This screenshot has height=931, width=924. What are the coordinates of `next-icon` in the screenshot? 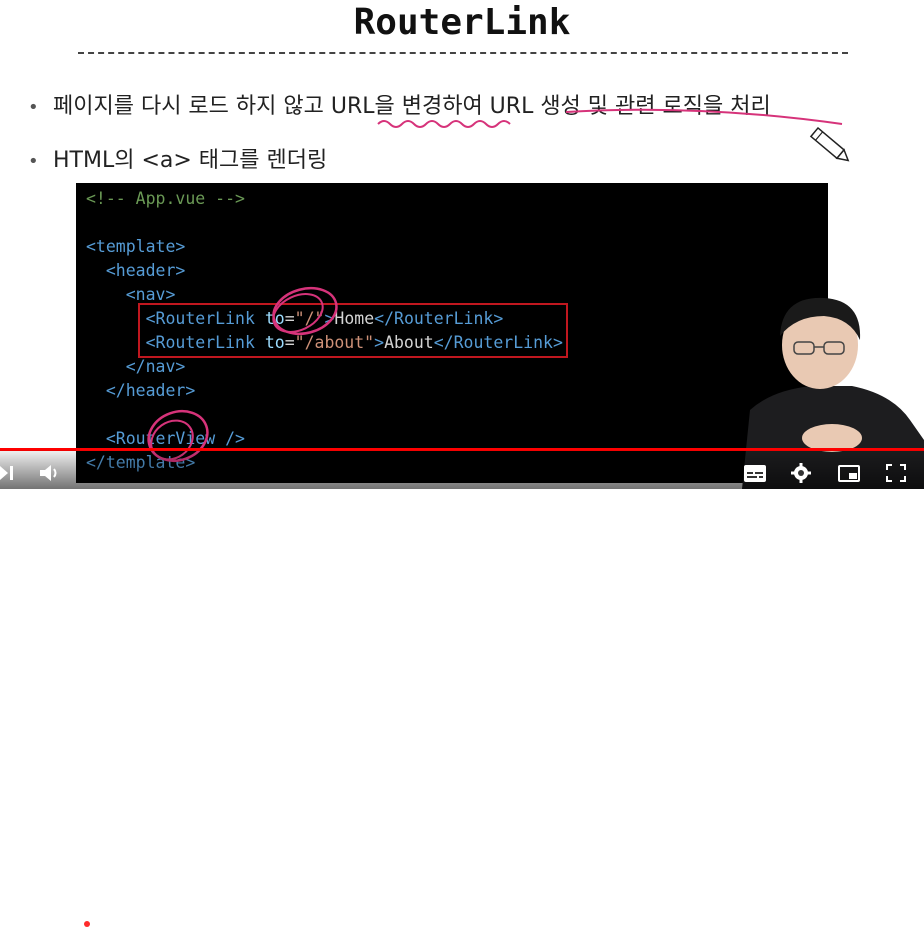 It's located at (7, 473).